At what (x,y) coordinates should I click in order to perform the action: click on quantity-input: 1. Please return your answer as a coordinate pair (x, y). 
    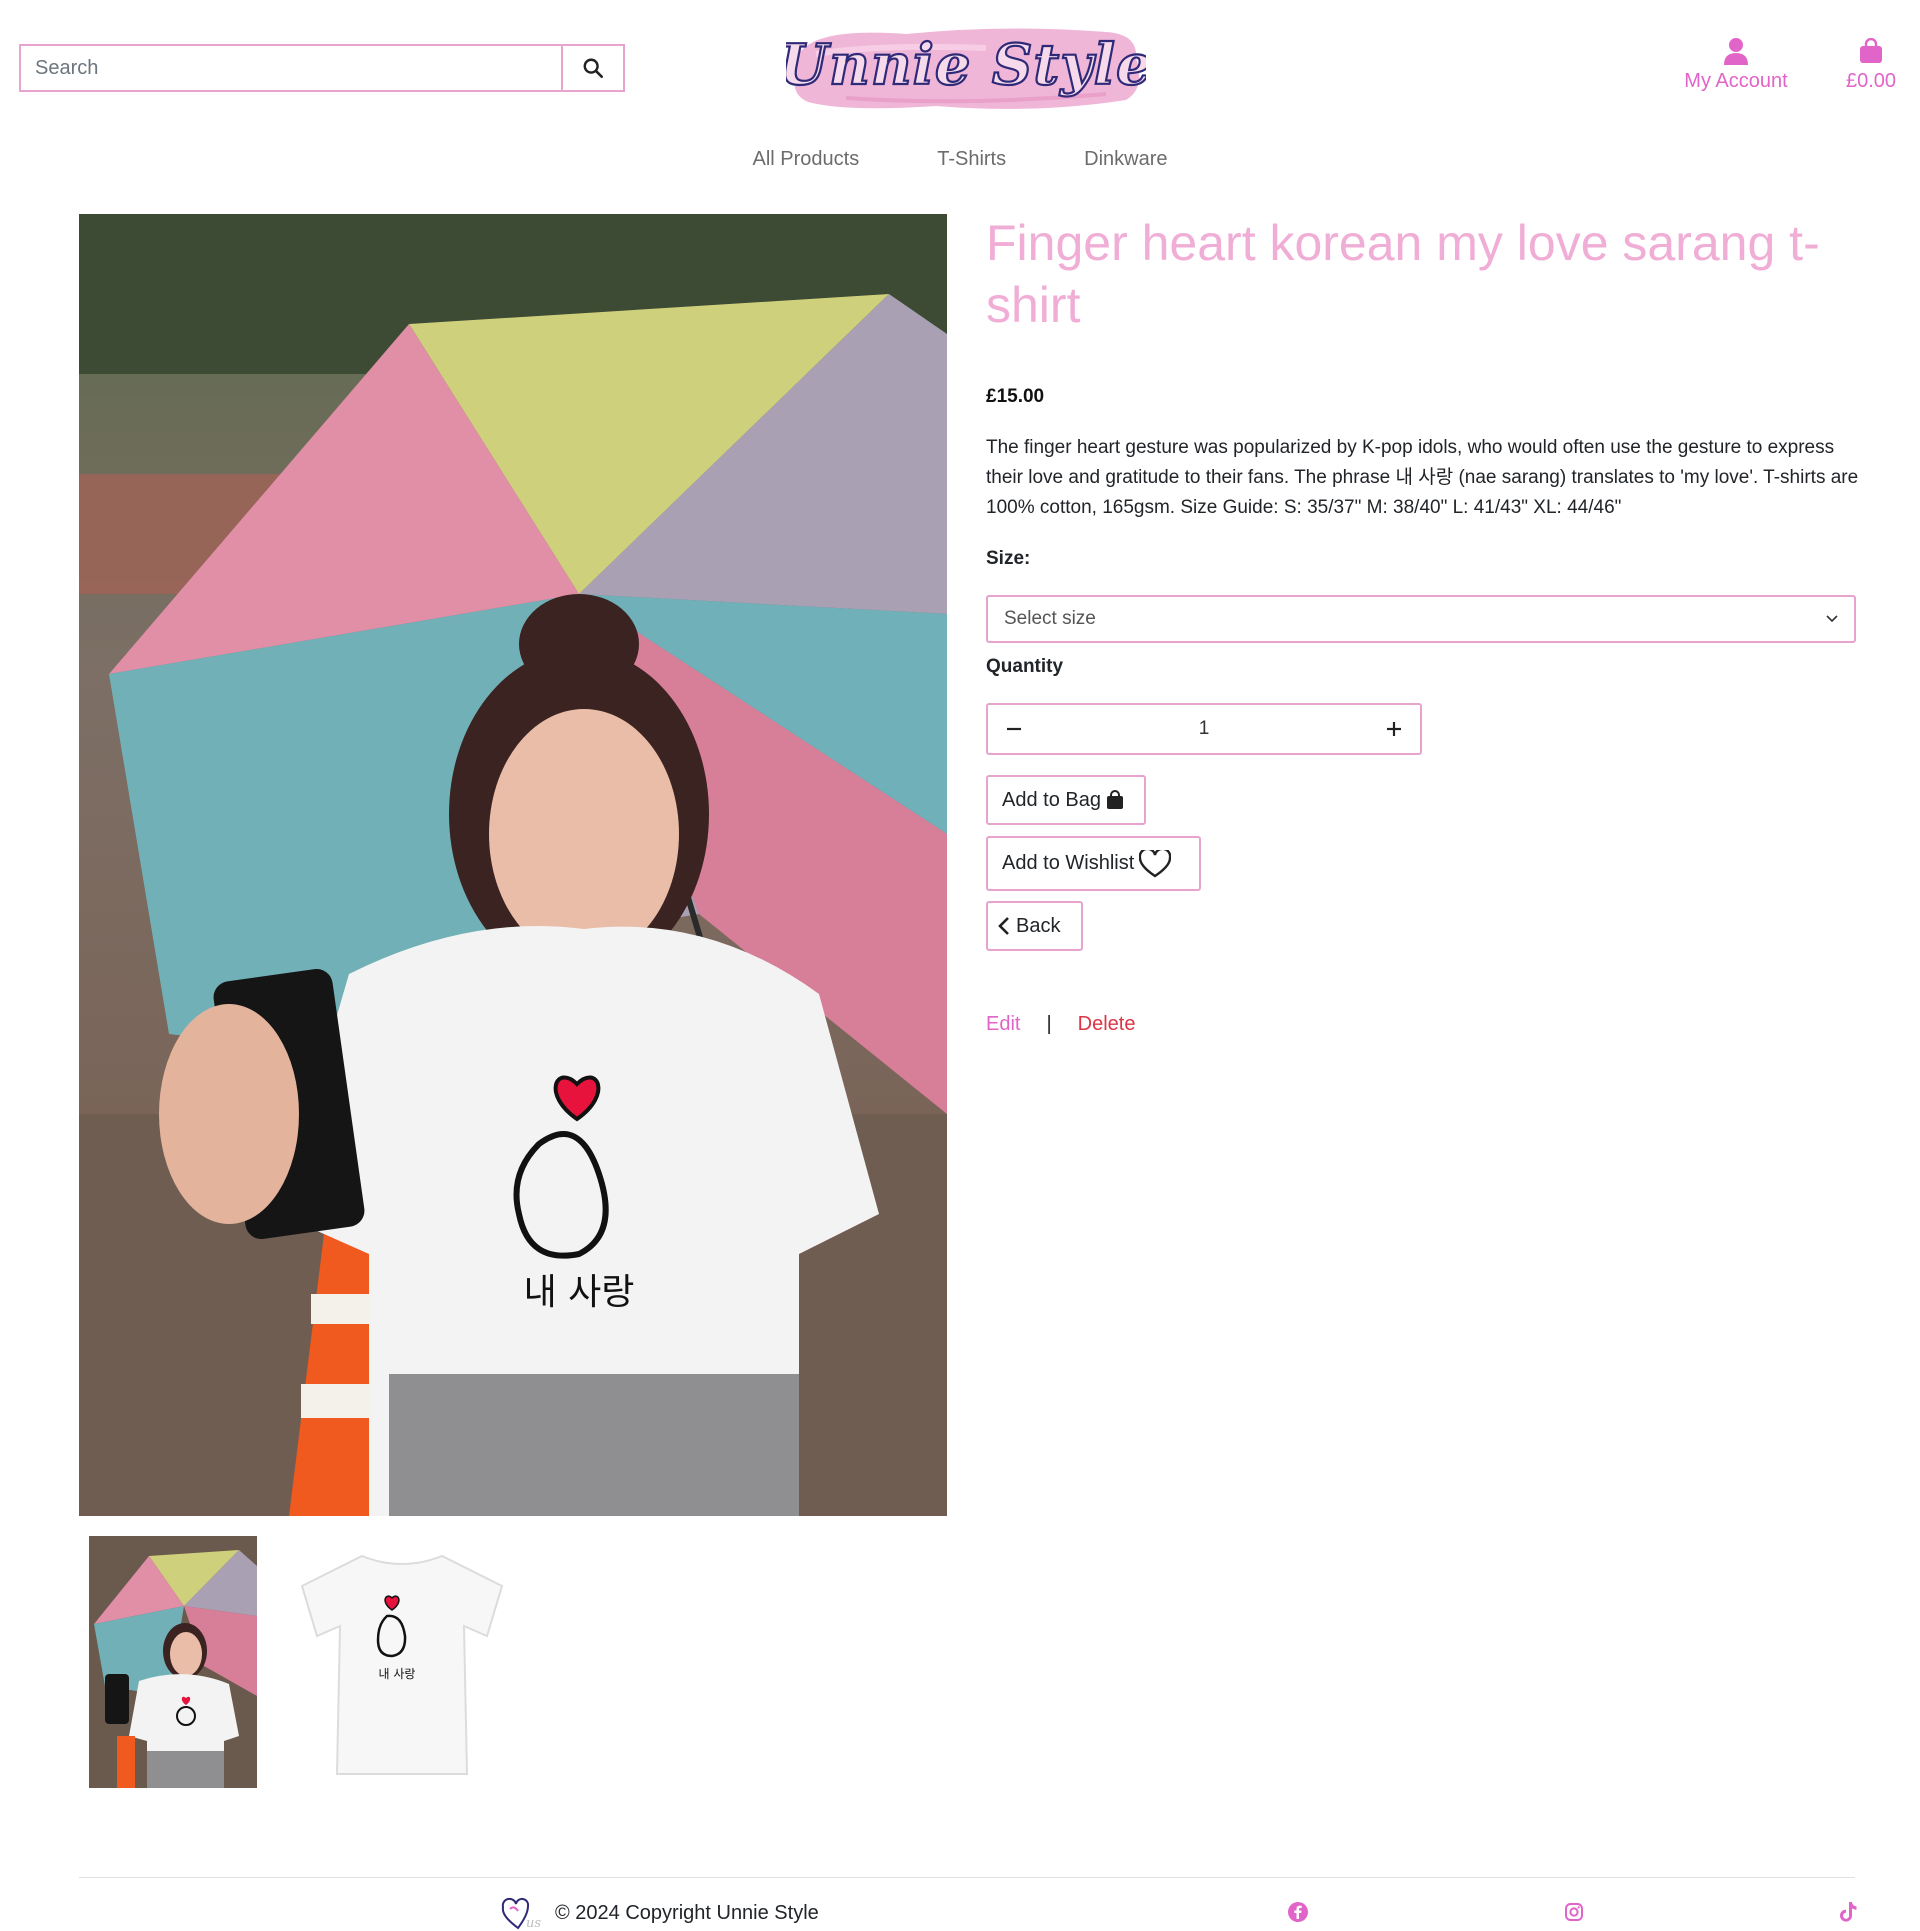
    Looking at the image, I should click on (1204, 729).